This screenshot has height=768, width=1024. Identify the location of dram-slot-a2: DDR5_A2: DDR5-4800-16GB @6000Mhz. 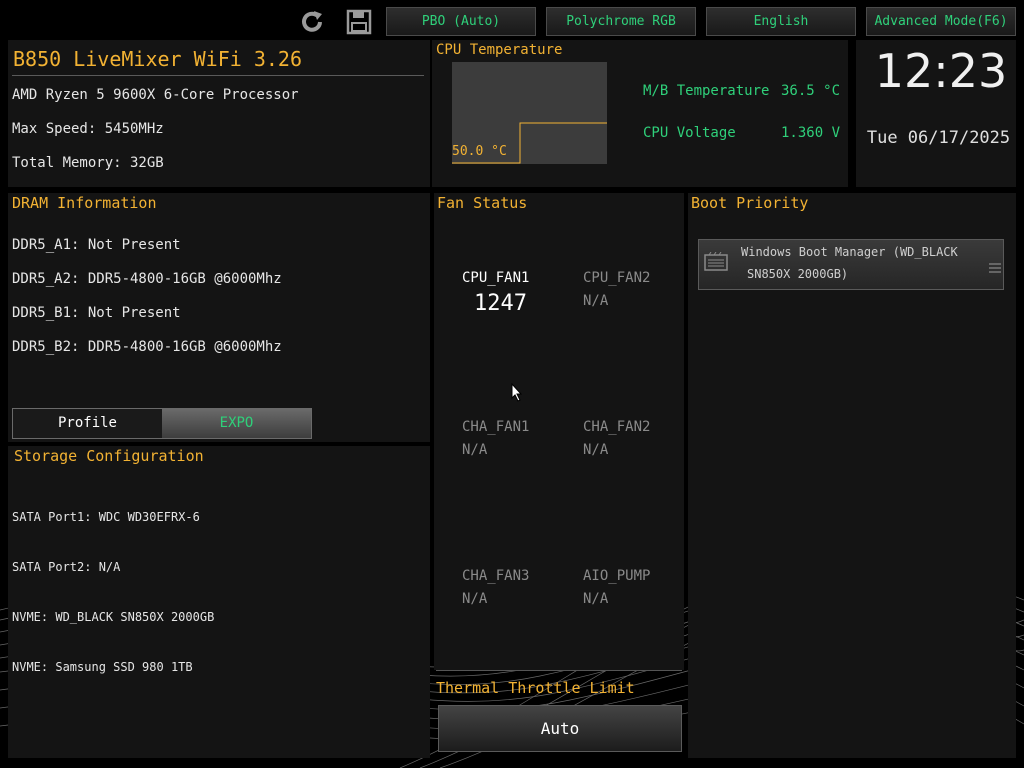
(147, 279).